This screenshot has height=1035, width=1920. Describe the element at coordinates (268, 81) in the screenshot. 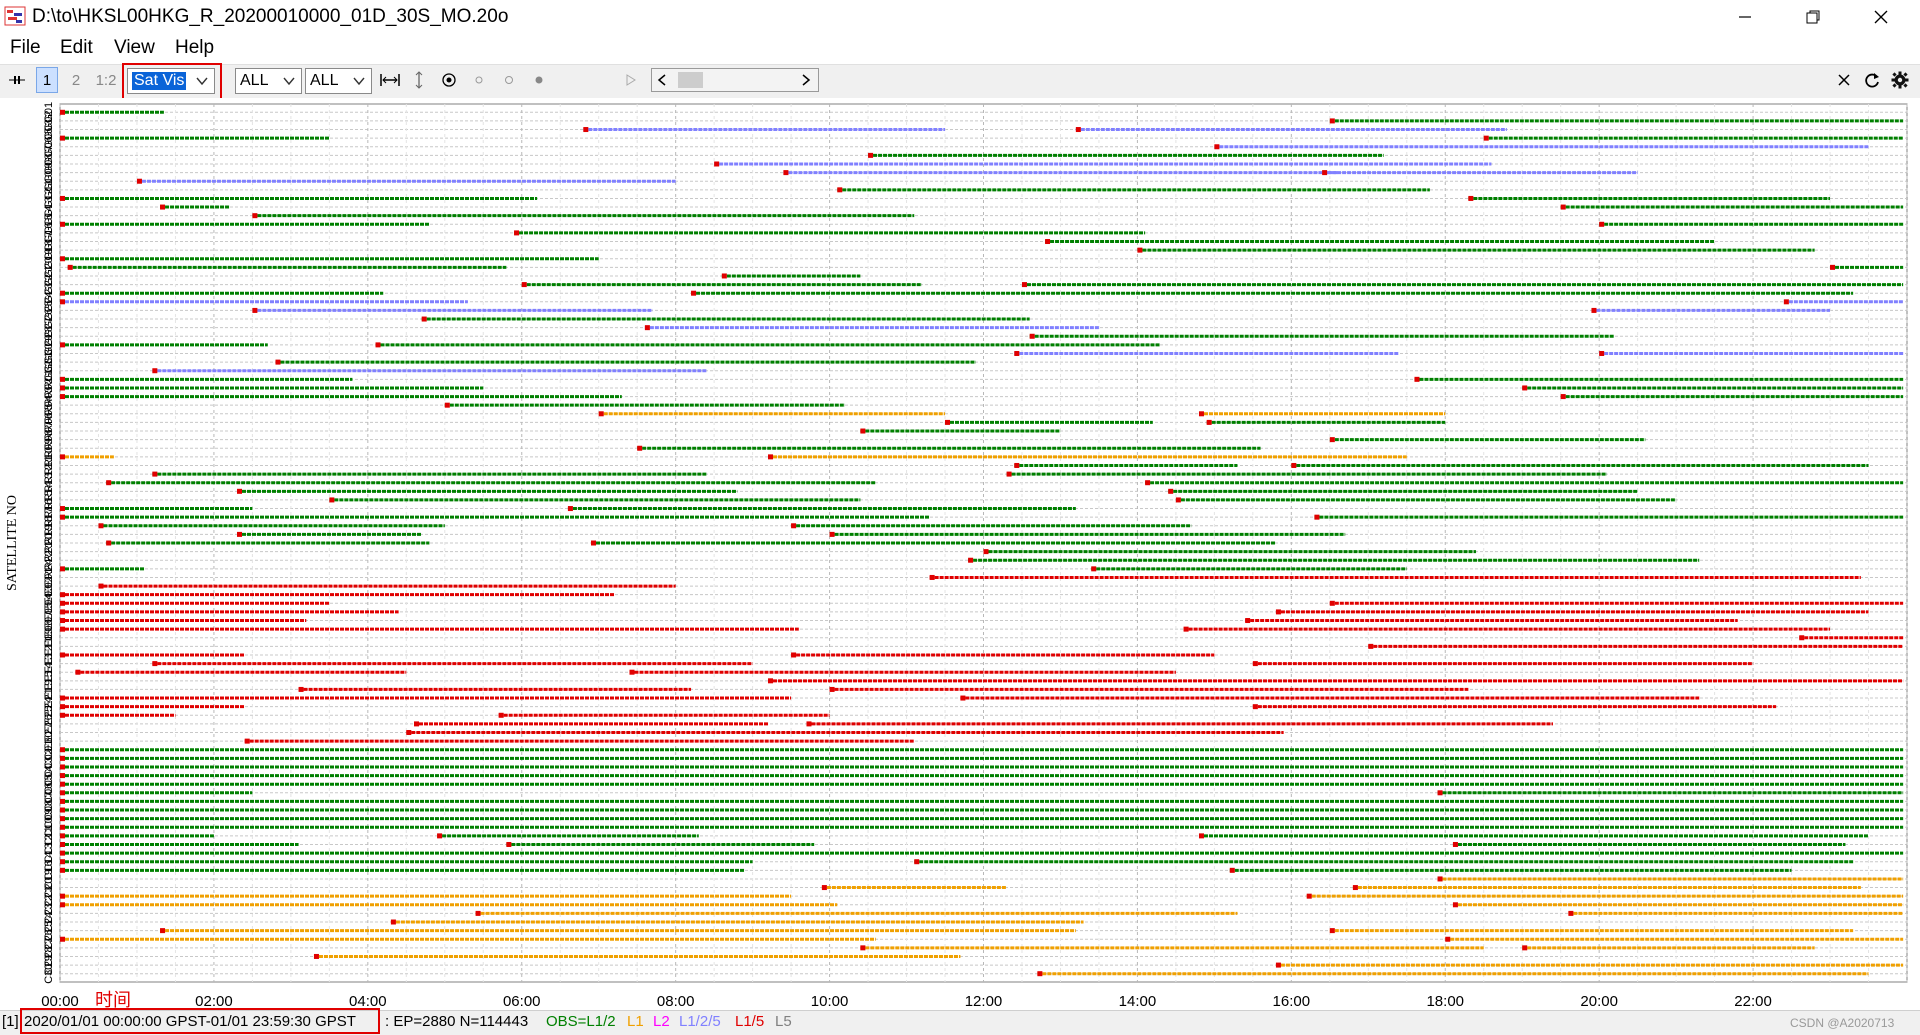

I see `system-filter-select: ALL` at that location.